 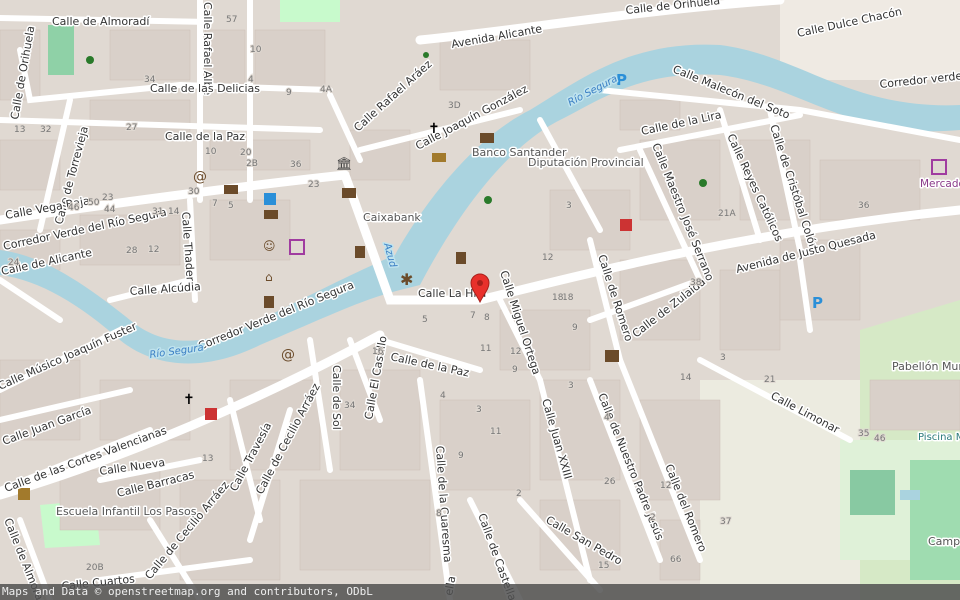 I want to click on house-number: 30, so click(x=194, y=192).